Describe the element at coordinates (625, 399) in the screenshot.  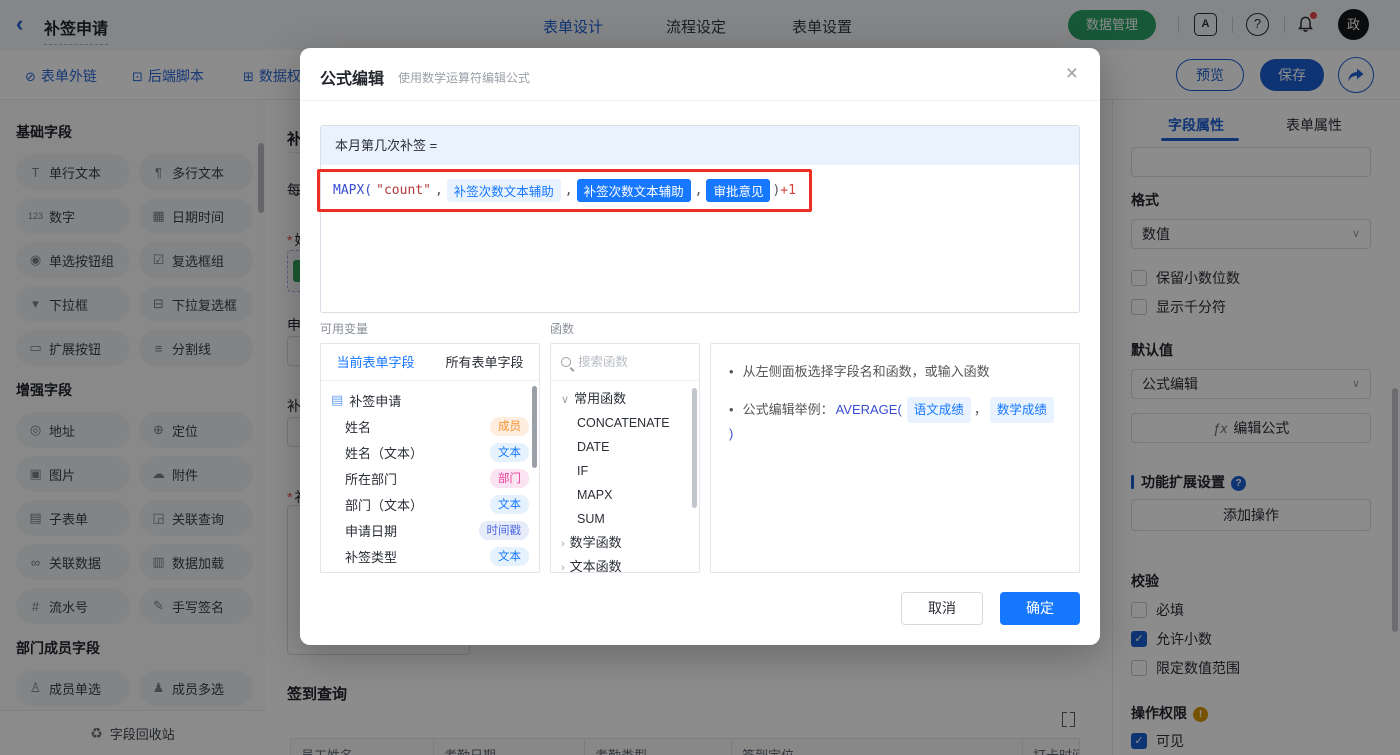
I see `function-group-common: ∨ 常用函数` at that location.